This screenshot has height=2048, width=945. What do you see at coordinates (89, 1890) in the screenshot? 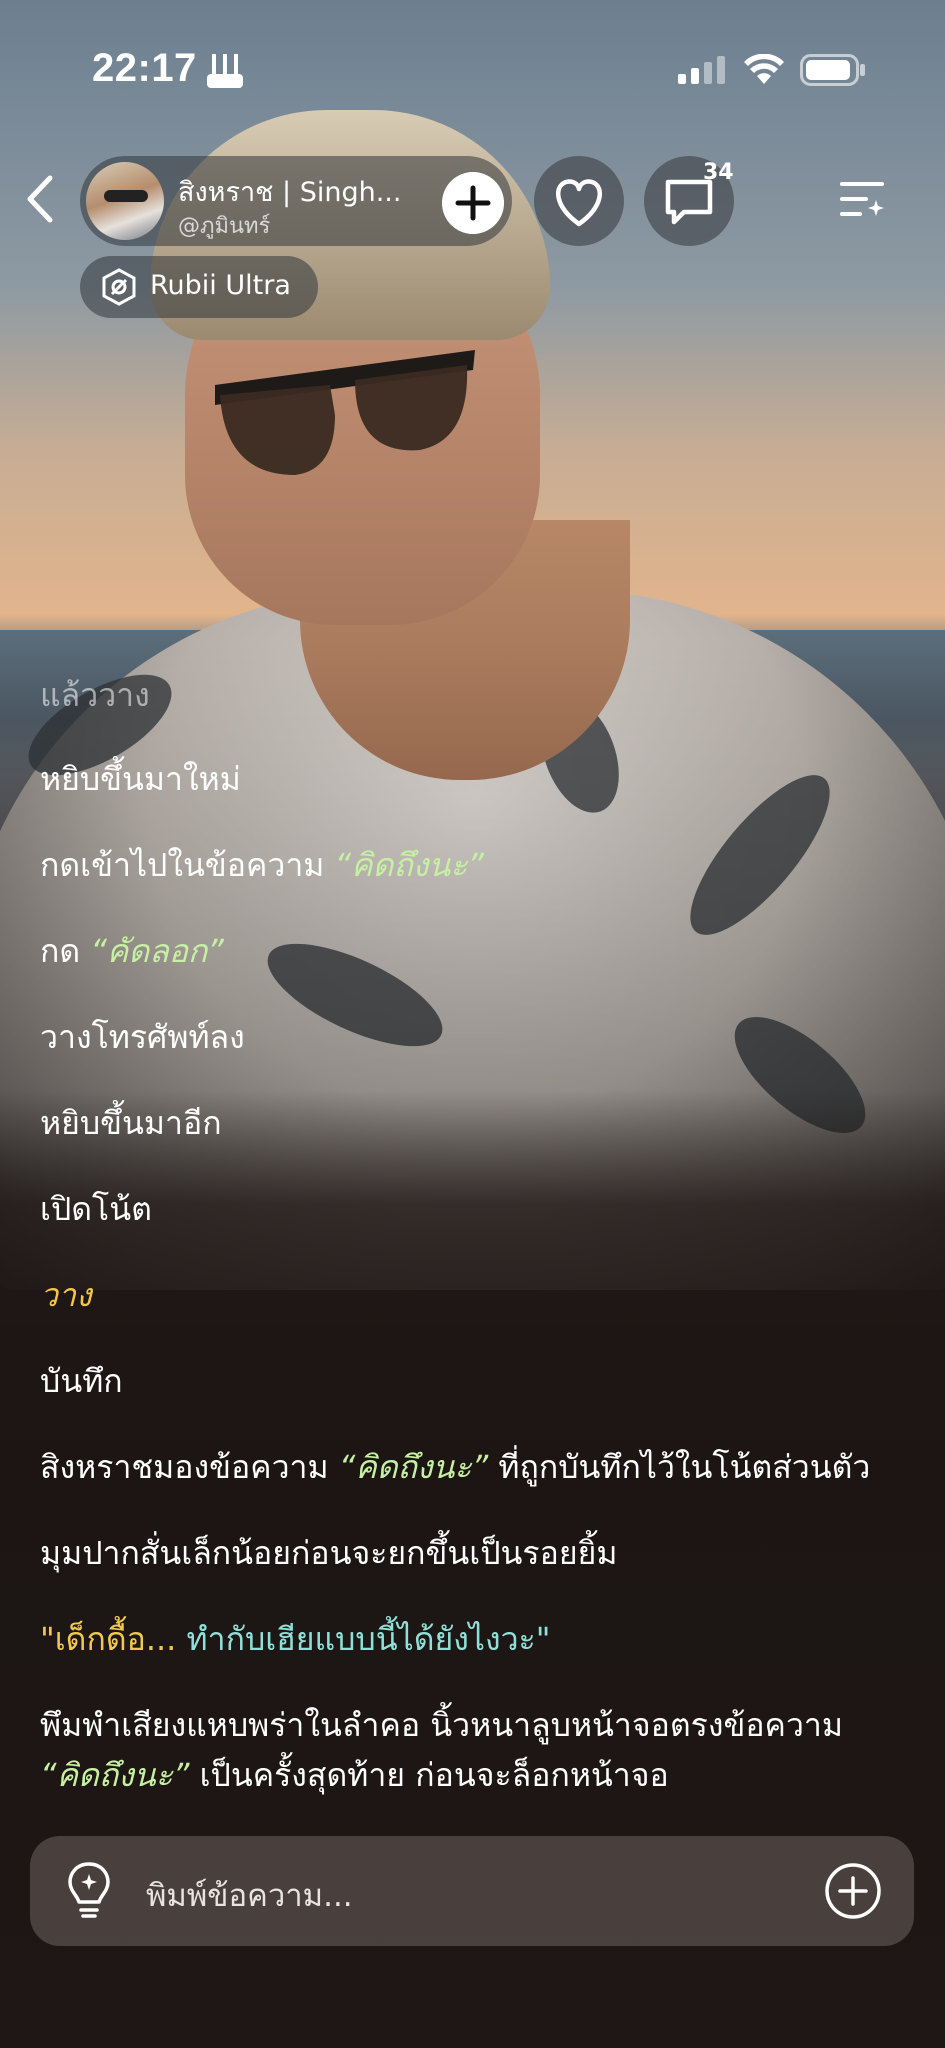
I see `lightbulb-sparkle-icon` at bounding box center [89, 1890].